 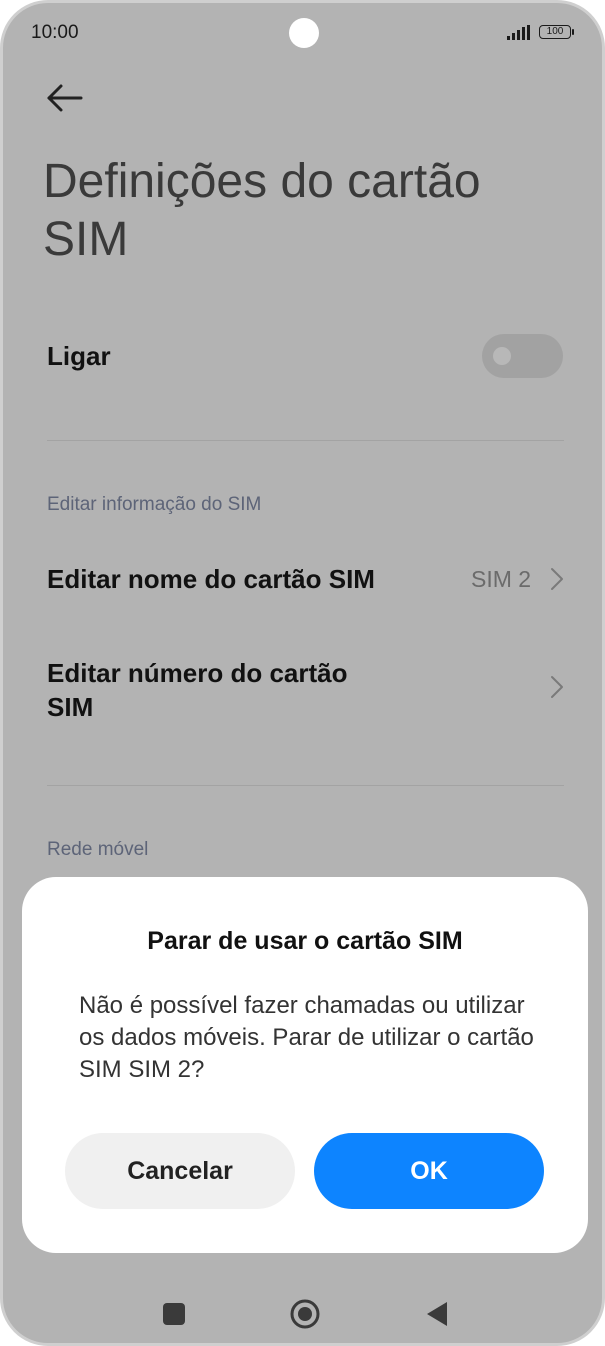 I want to click on circle-home-icon, so click(x=305, y=1314).